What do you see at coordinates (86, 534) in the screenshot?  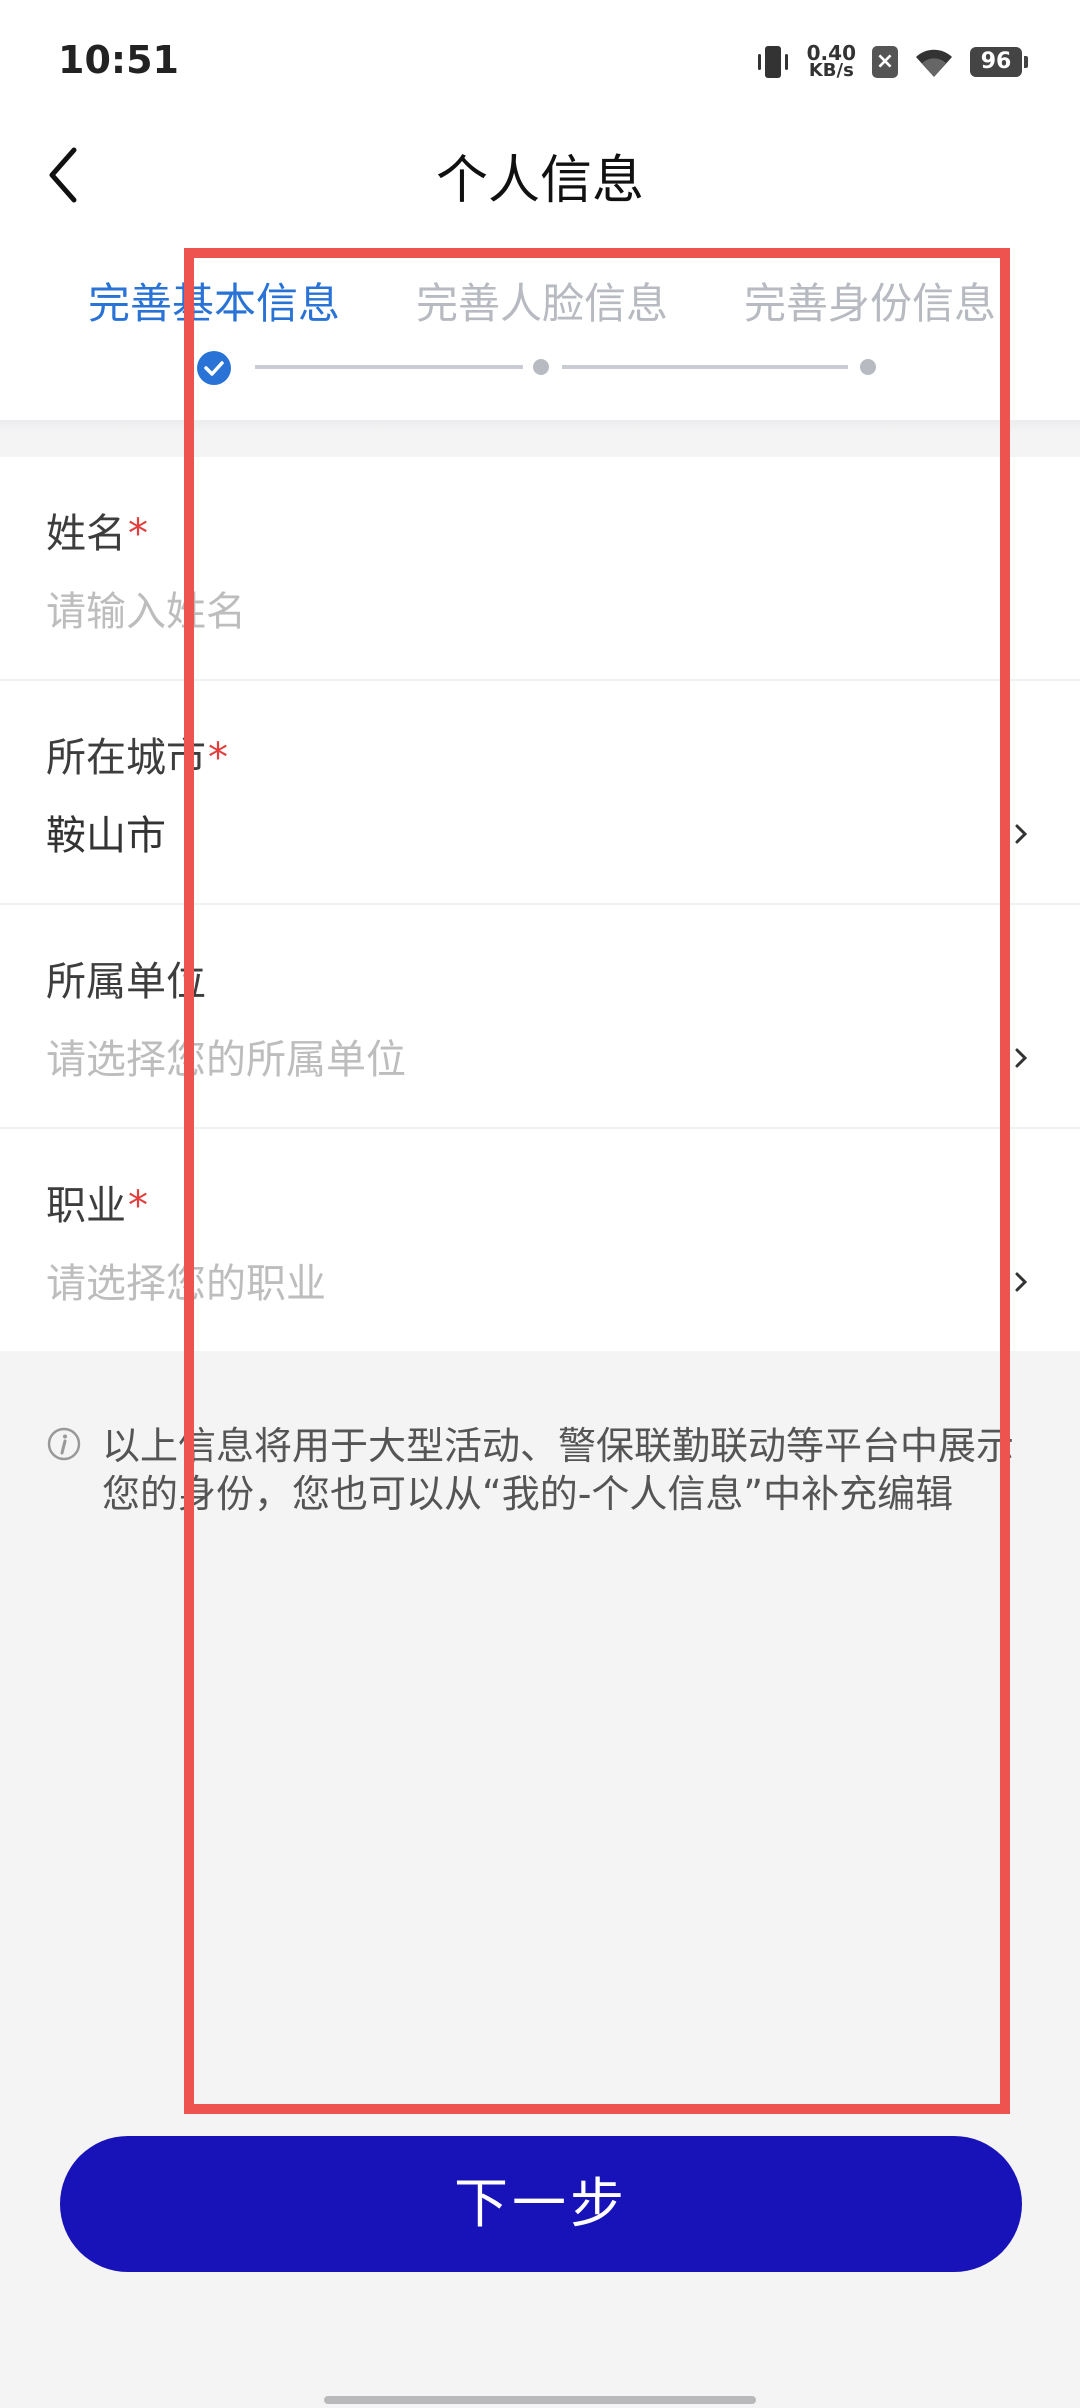 I see `field-label-text: 姓名` at bounding box center [86, 534].